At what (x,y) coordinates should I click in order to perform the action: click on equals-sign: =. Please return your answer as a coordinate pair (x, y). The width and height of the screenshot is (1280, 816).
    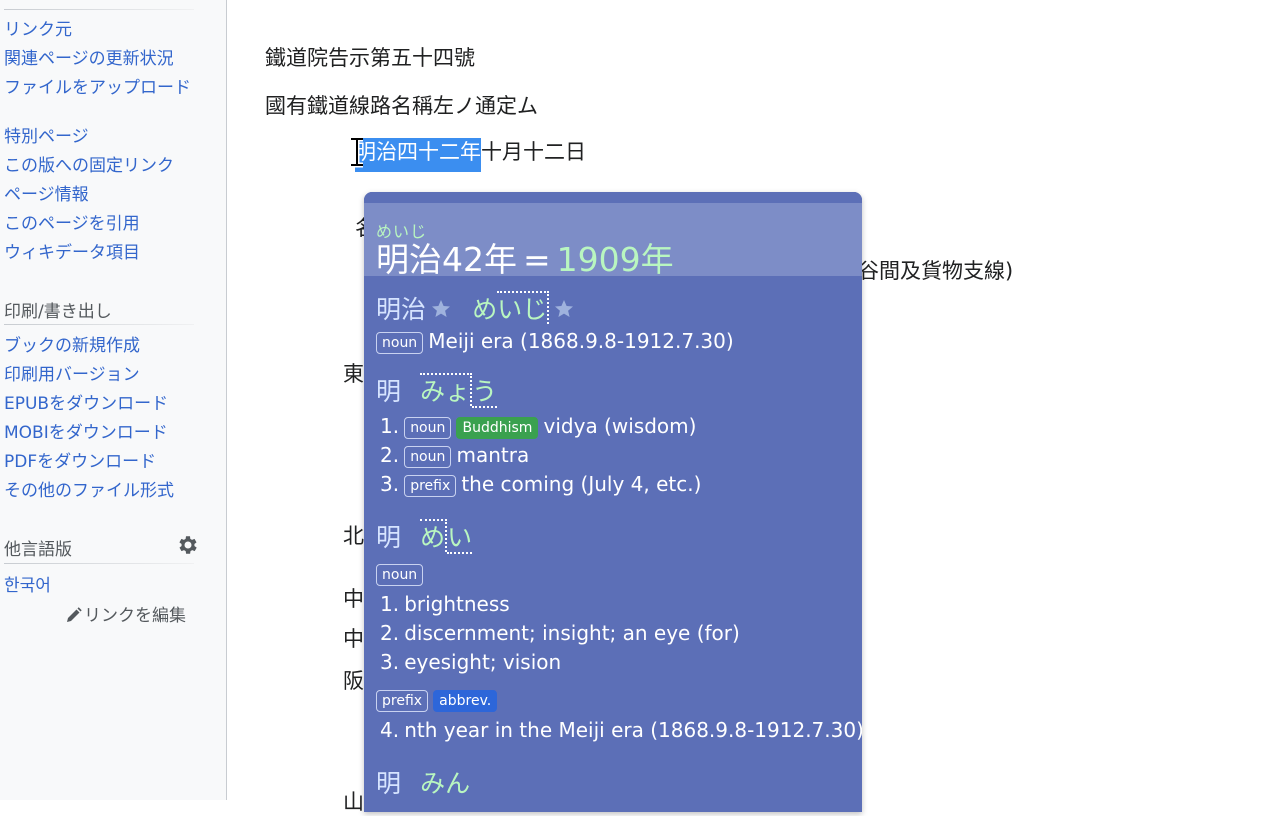
    Looking at the image, I should click on (537, 259).